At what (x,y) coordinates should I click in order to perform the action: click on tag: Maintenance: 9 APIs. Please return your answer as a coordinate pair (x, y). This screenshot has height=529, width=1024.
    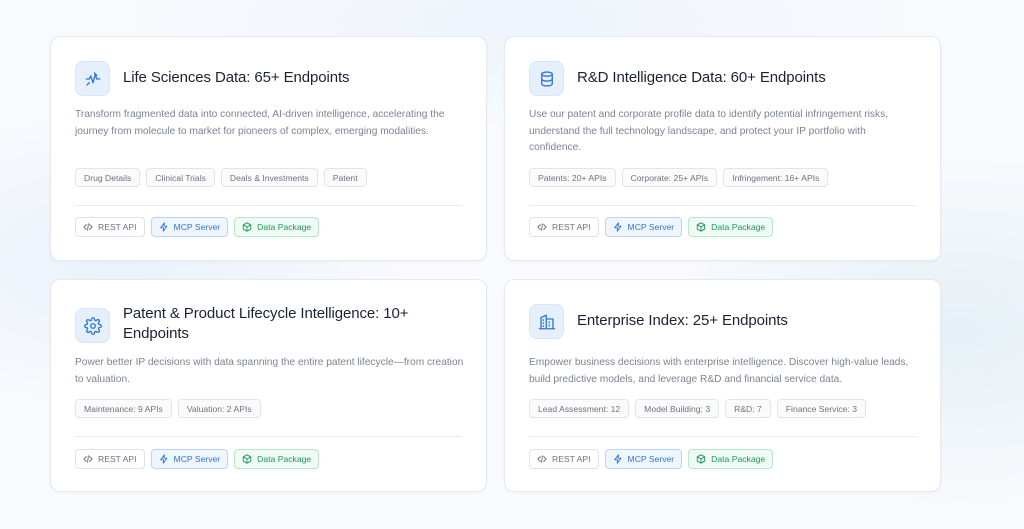
    Looking at the image, I should click on (123, 408).